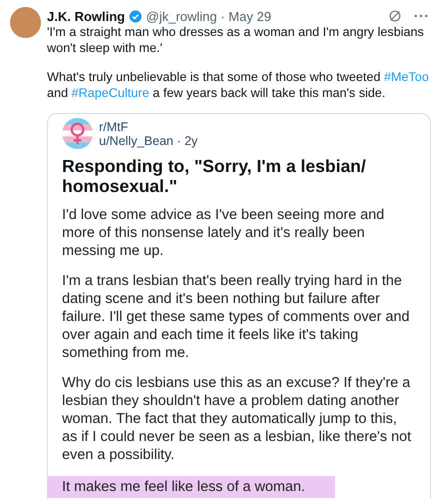 This screenshot has height=499, width=444. What do you see at coordinates (224, 233) in the screenshot?
I see `post-paragraph: I'd love some advice as I've been seeing more and more of this nonsense lately and it's really been messing me up.` at bounding box center [224, 233].